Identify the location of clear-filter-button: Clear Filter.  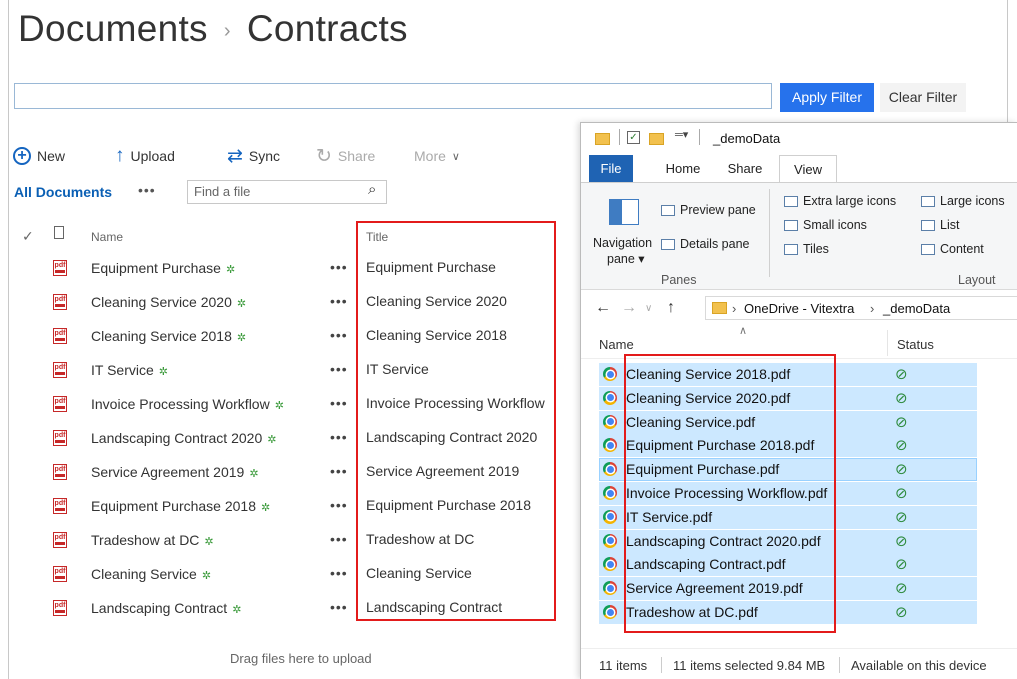
(923, 97).